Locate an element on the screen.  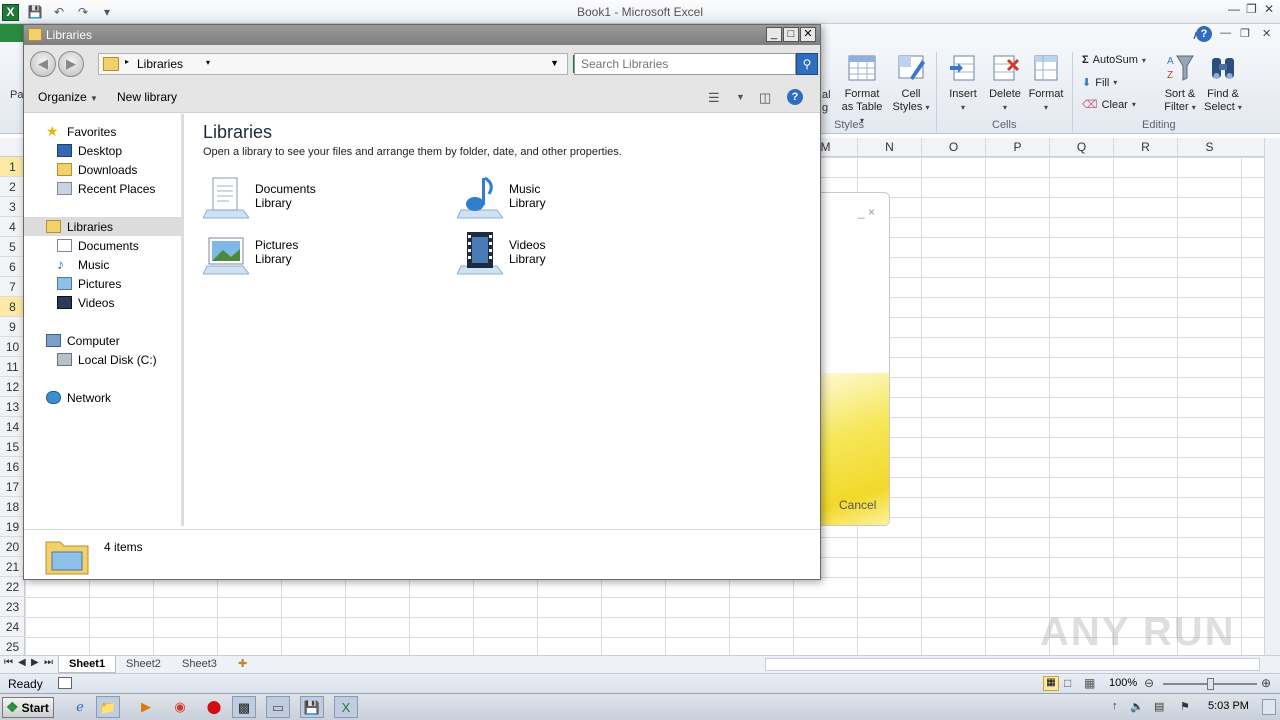
row-header: 14 is located at coordinates (12, 427).